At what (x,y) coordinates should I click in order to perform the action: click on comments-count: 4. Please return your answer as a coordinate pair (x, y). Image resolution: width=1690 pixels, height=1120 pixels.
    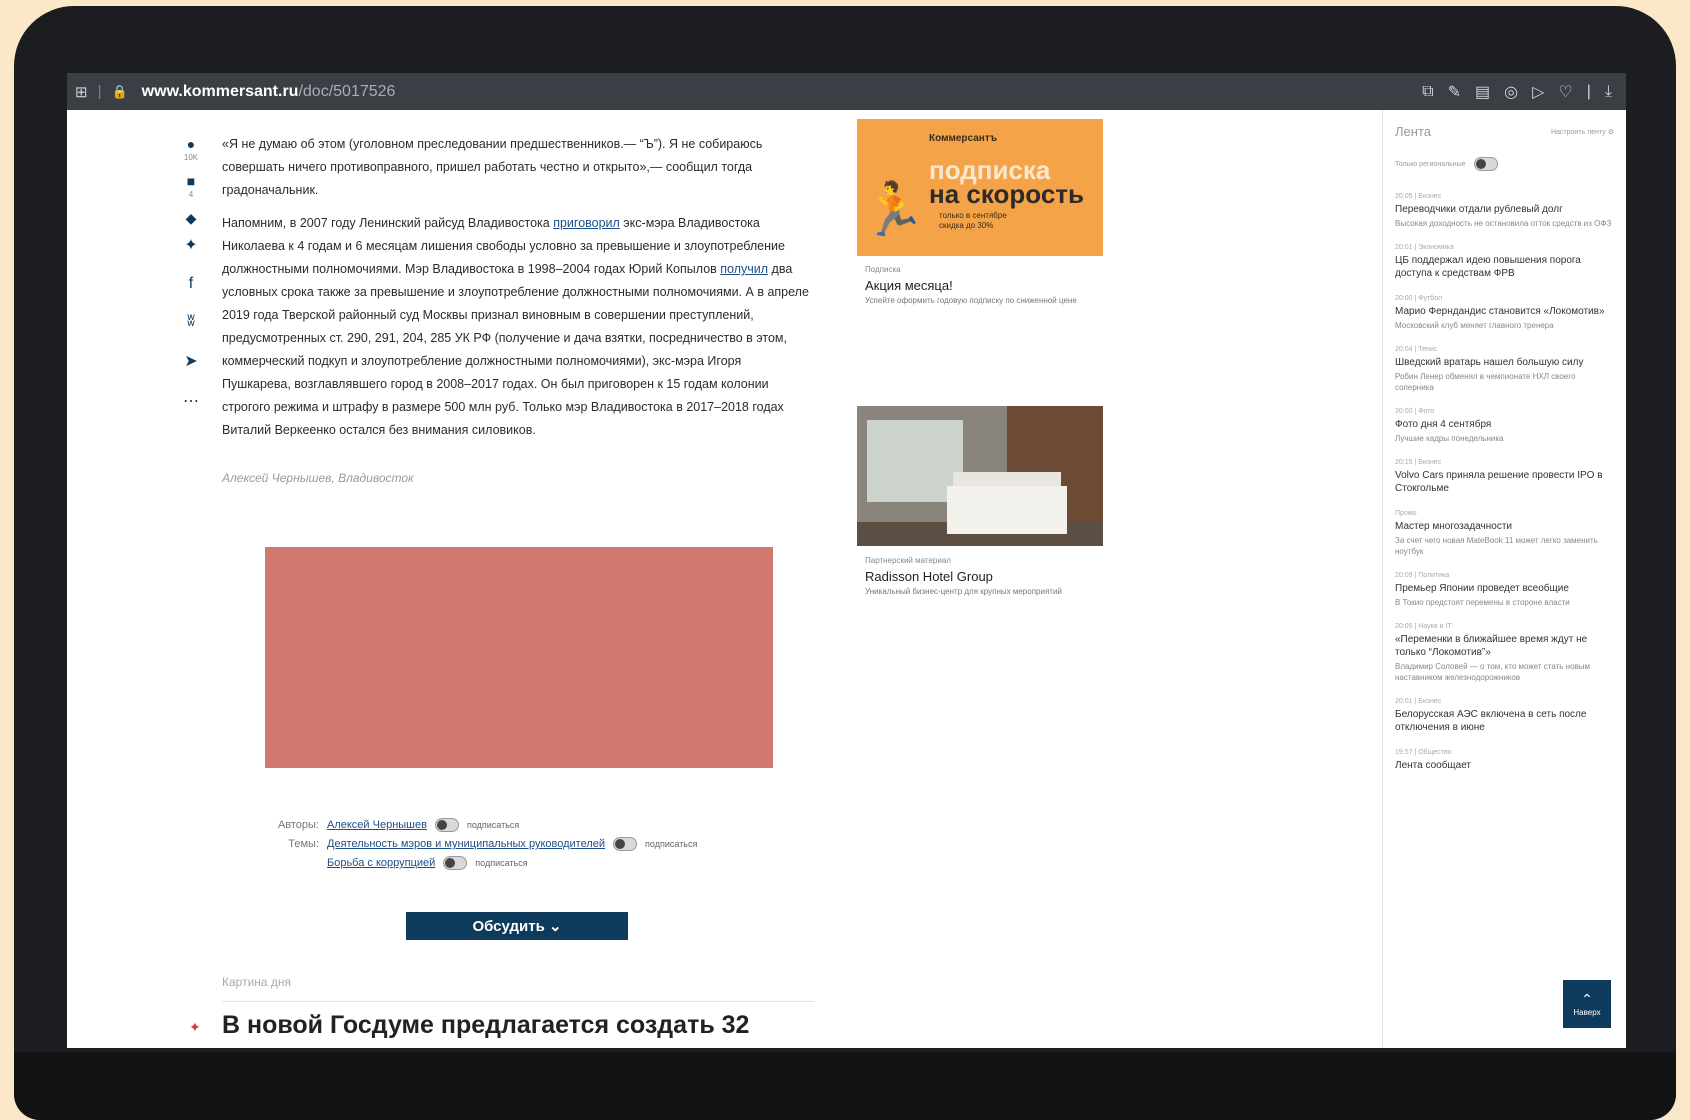
    Looking at the image, I should click on (191, 194).